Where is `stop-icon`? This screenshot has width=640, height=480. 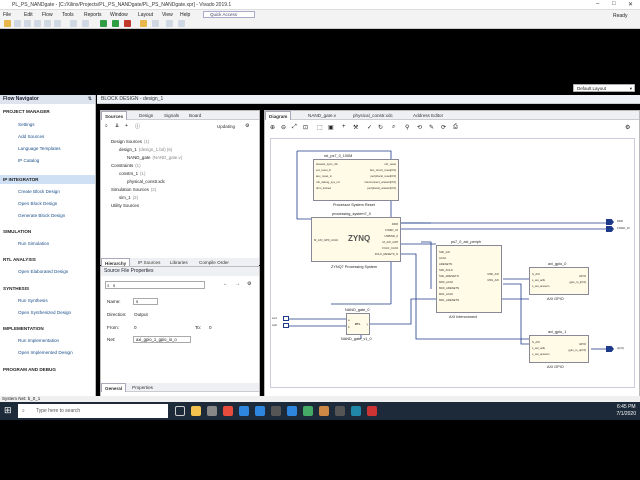 stop-icon is located at coordinates (127, 23).